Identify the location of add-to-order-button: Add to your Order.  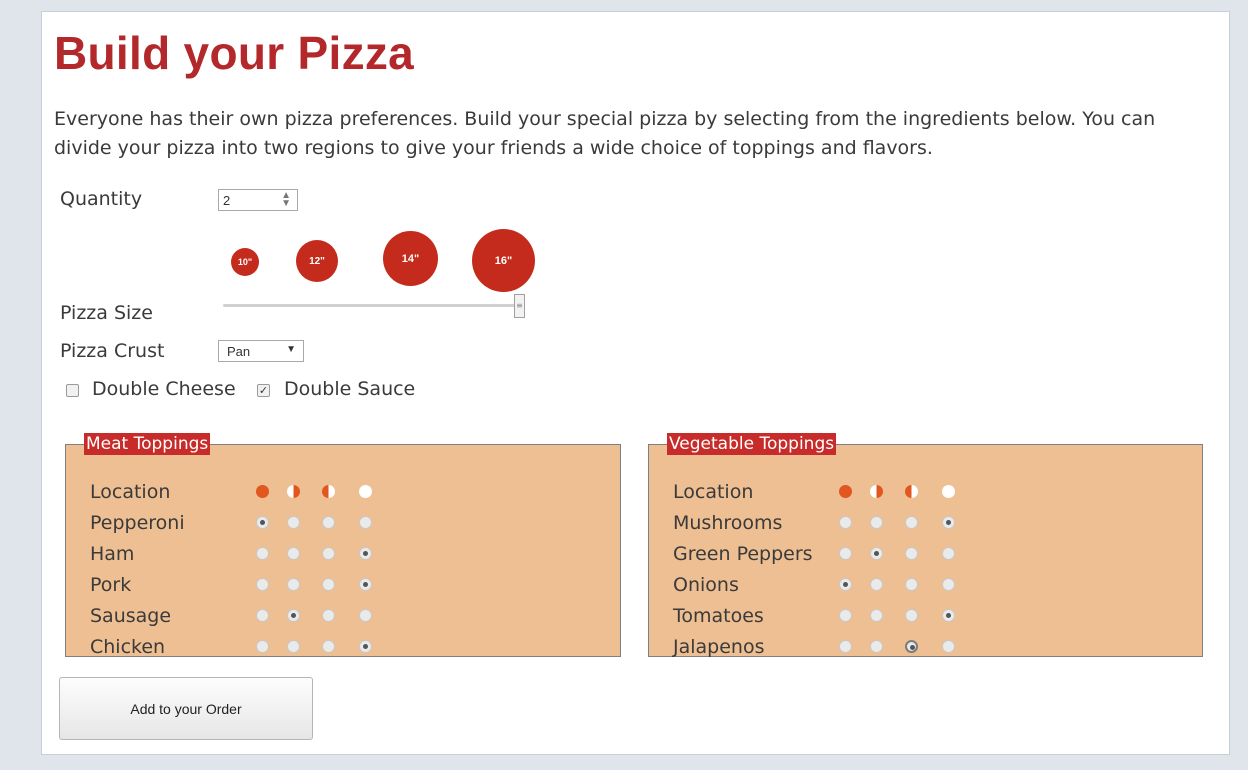
(186, 708).